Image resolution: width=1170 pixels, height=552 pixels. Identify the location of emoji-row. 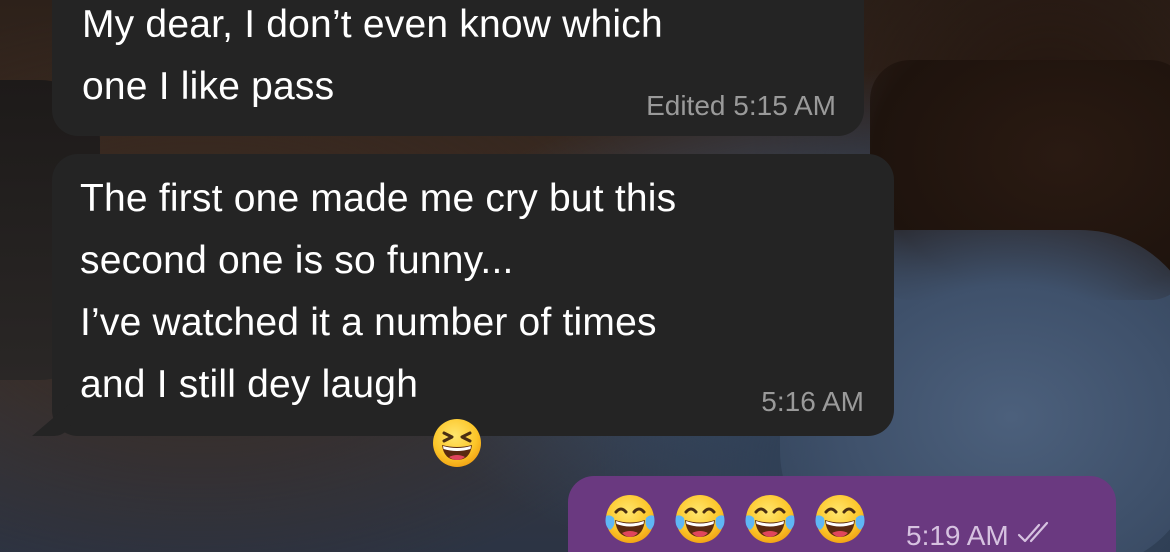
(735, 520).